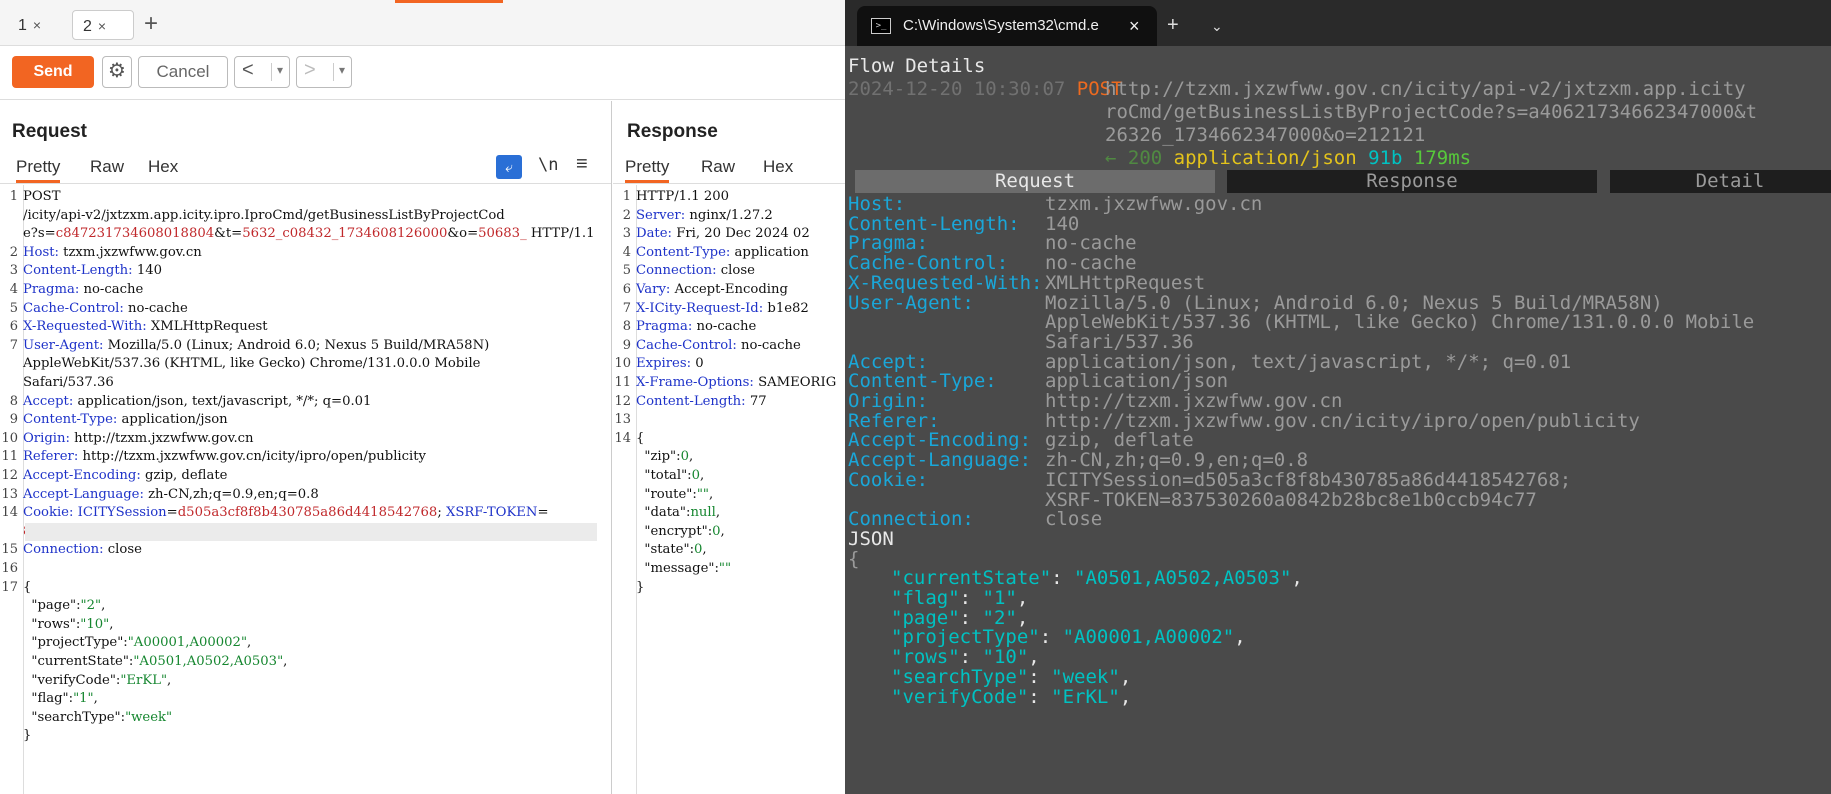 This screenshot has width=1831, height=794. I want to click on terminal-tab: >_ C:\Windows\System32\cmd.e ×, so click(1007, 26).